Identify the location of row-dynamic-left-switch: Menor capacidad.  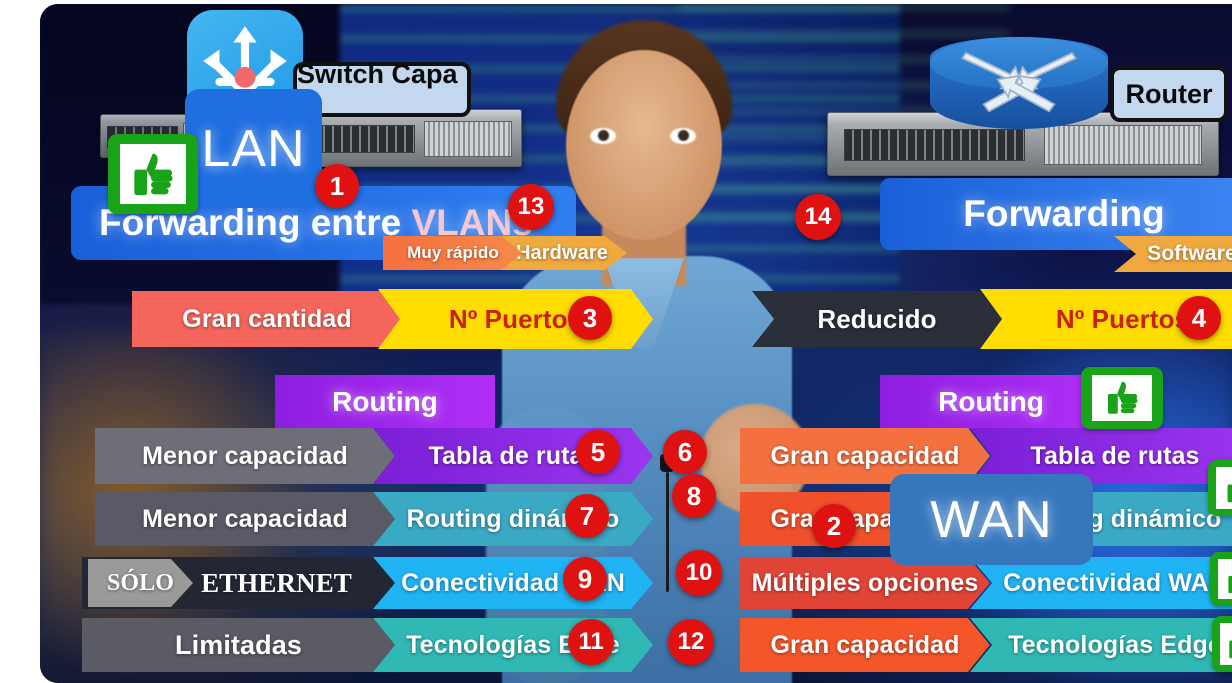
(245, 519).